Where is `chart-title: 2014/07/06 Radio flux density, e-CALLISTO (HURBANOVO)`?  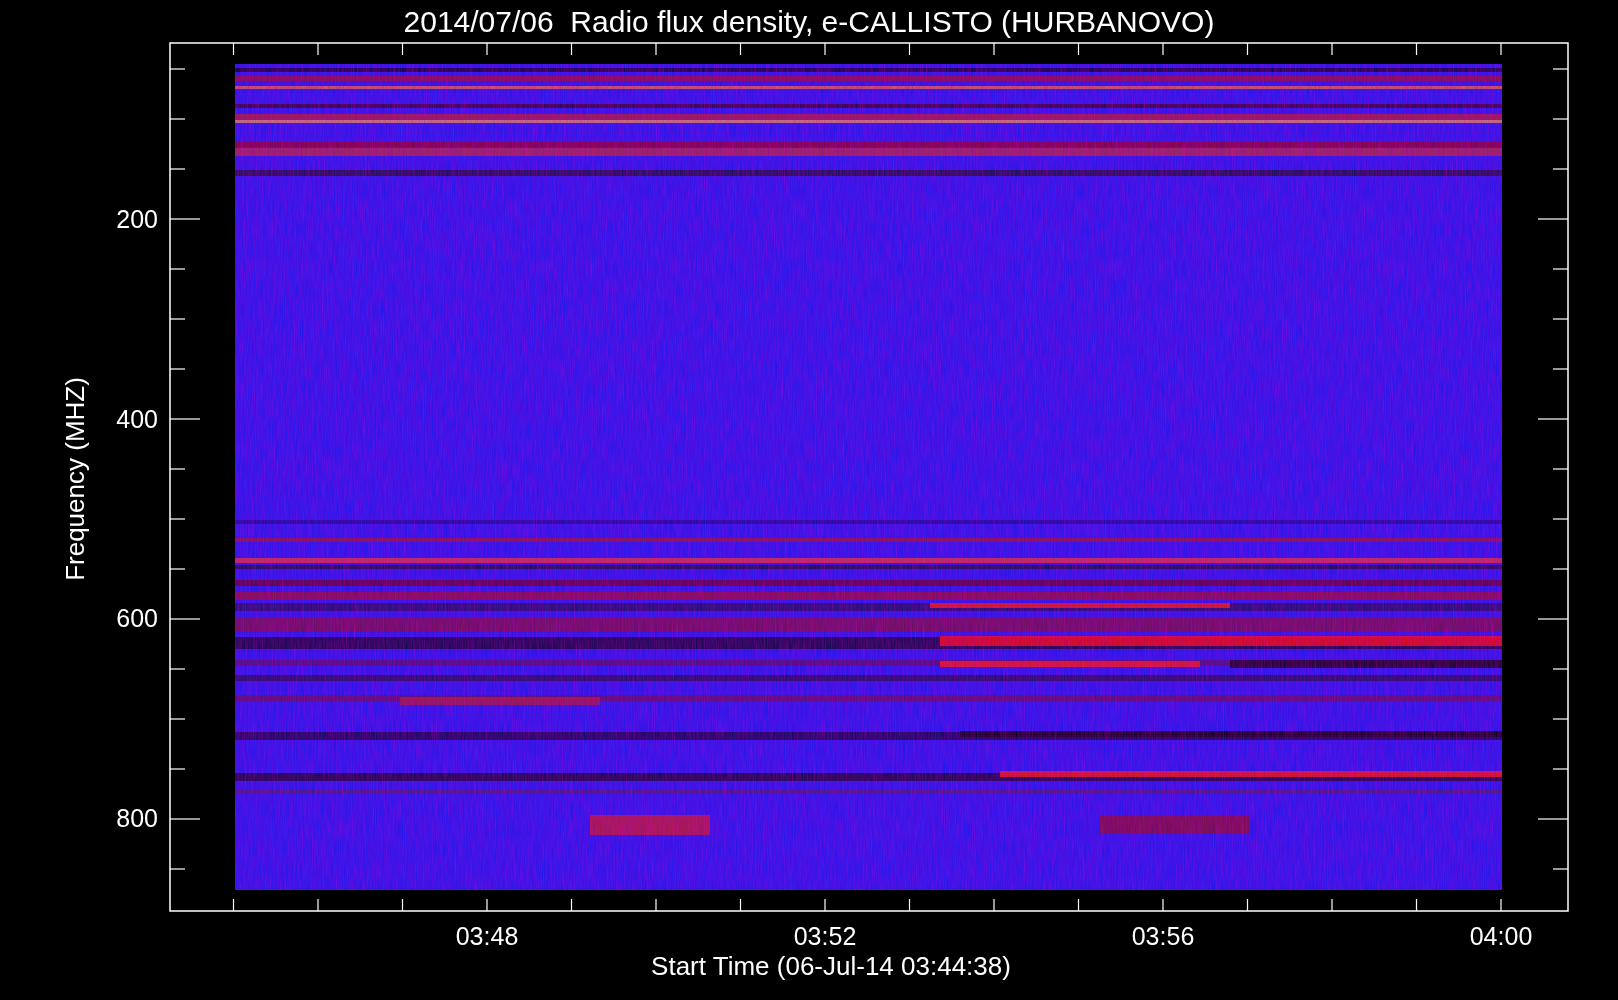
chart-title: 2014/07/06 Radio flux density, e-CALLISTO (HURBANOVO) is located at coordinates (809, 21).